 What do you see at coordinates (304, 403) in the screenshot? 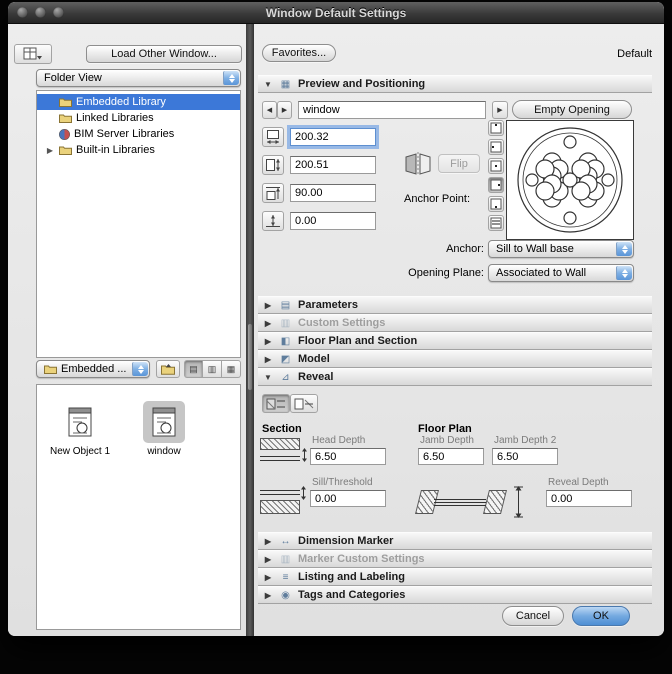
I see `reveal-plan-toggle` at bounding box center [304, 403].